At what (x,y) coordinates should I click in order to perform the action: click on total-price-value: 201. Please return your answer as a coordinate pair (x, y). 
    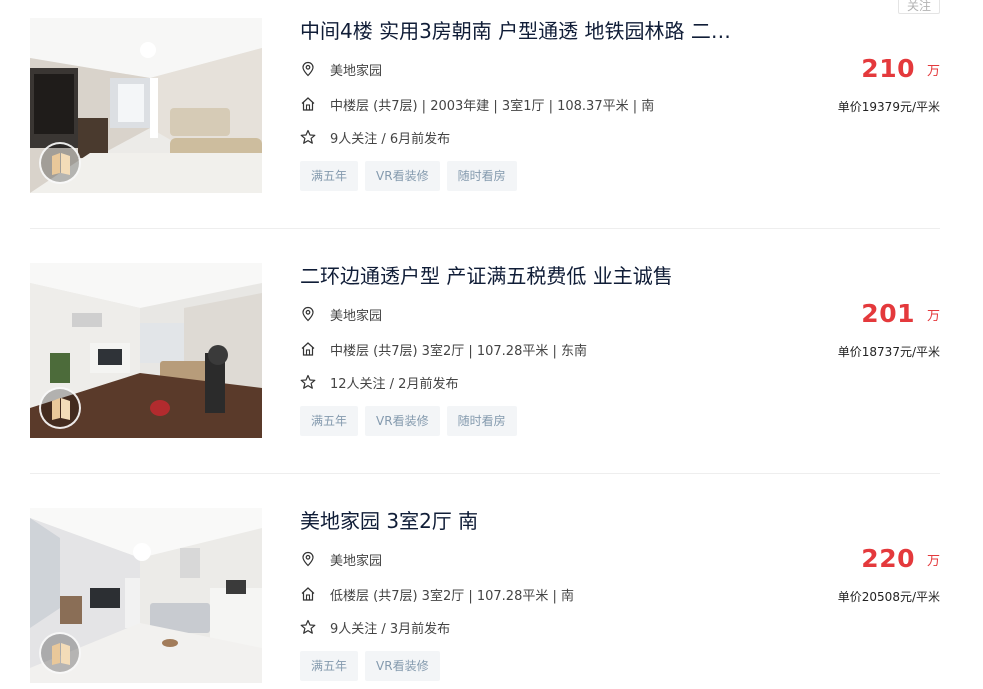
    Looking at the image, I should click on (888, 313).